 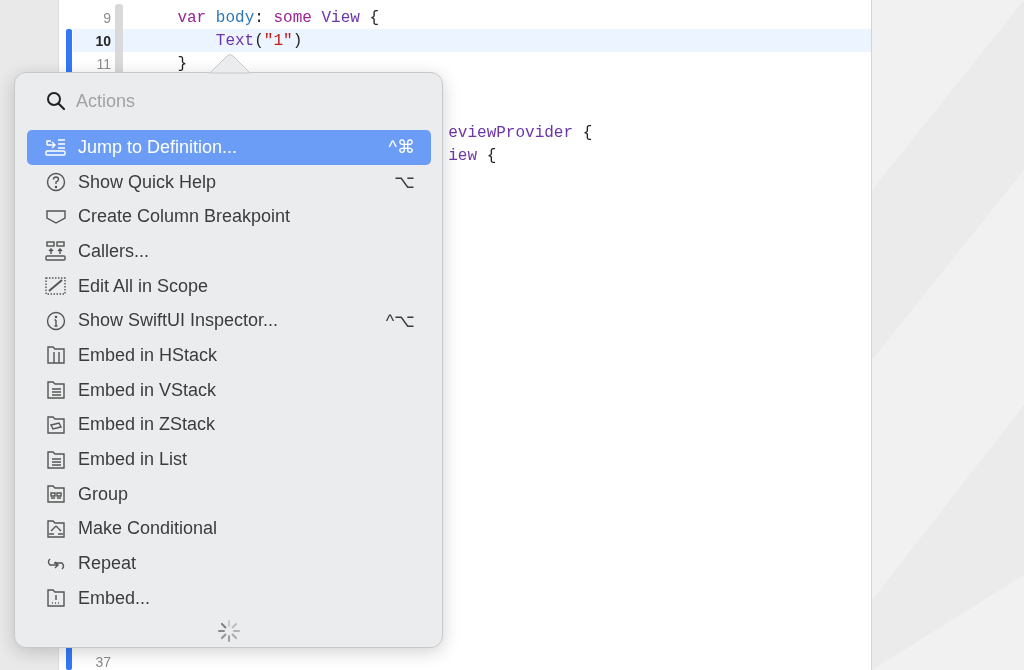 I want to click on shortcut-text: ⌥, so click(x=404, y=182).